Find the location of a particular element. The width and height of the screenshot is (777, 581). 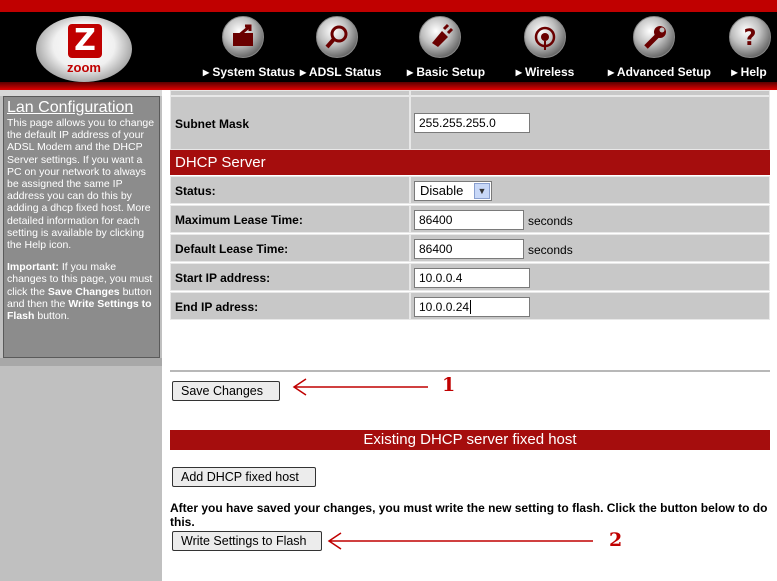

sidebar-bottom-strip is located at coordinates (81, 362).